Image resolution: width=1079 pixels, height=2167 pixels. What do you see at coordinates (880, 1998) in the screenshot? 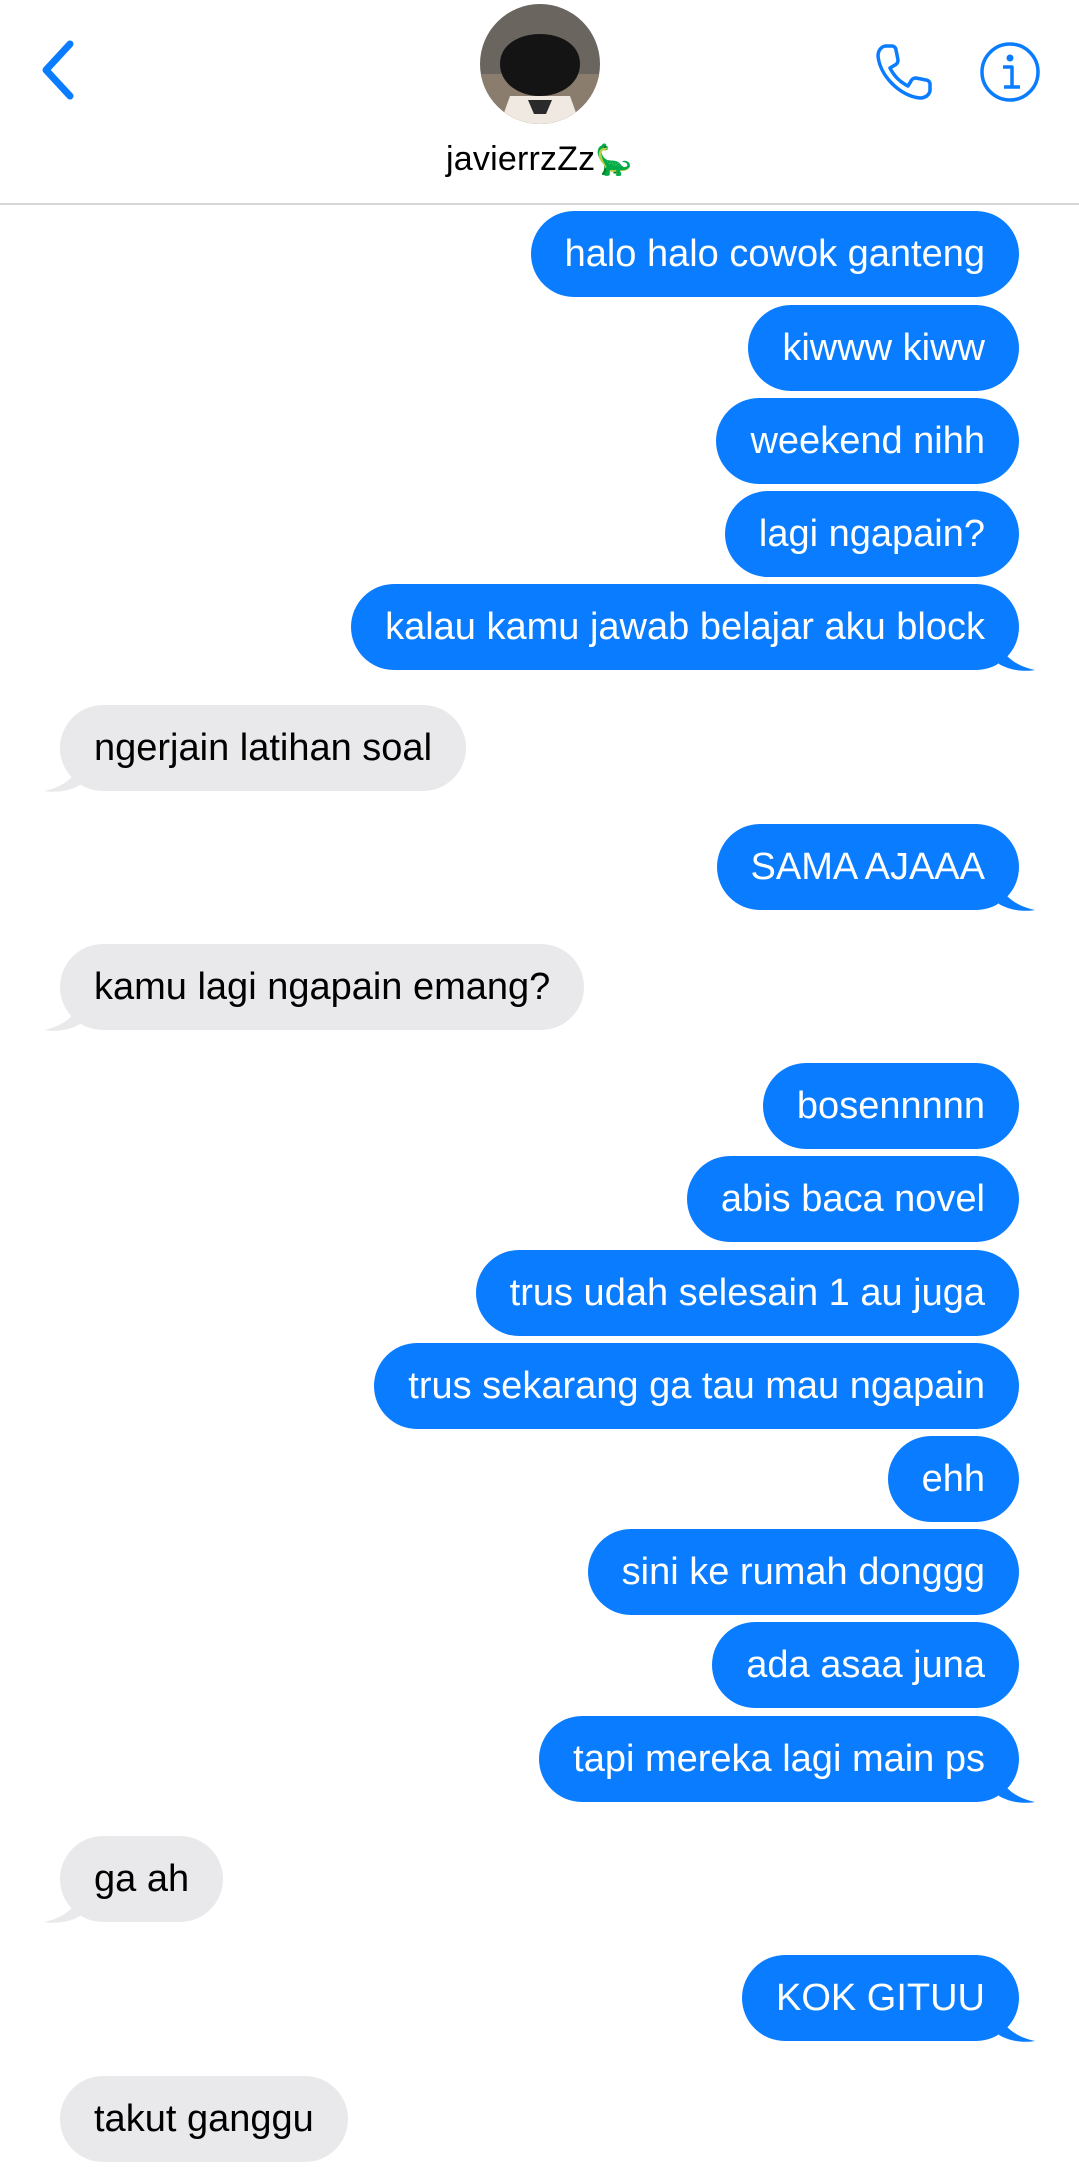
I see `message-bubble-outgoing: KOK GITUU` at bounding box center [880, 1998].